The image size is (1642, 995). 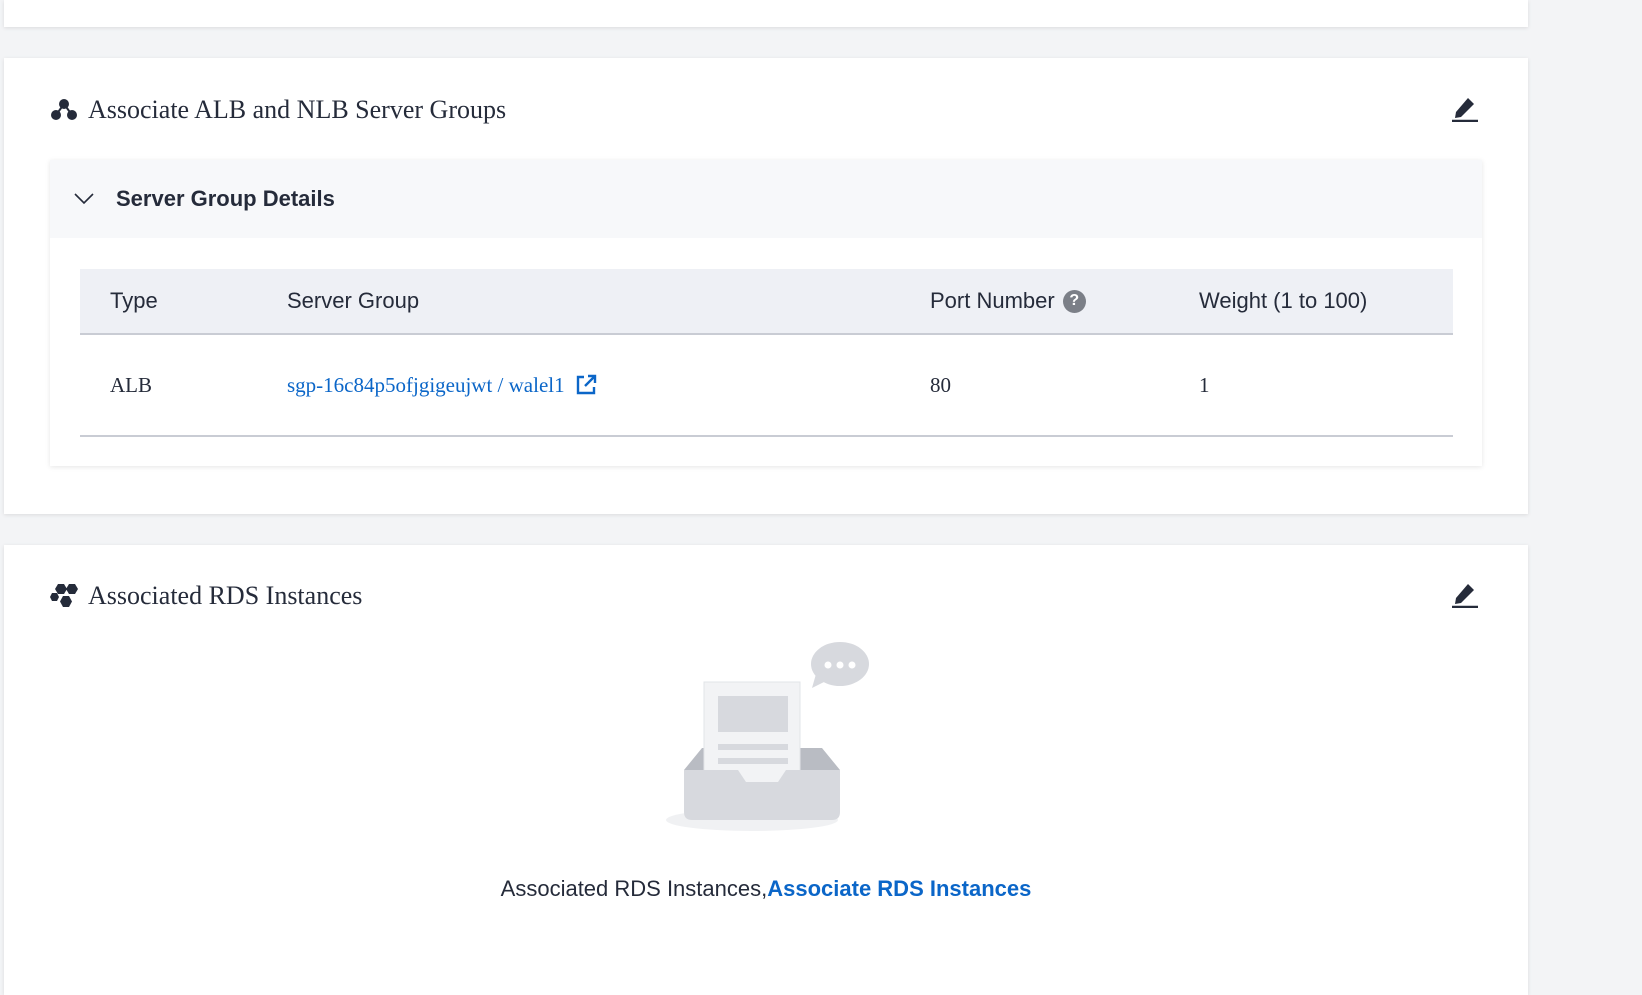 What do you see at coordinates (225, 595) in the screenshot?
I see `section-title: Associated RDS Instances` at bounding box center [225, 595].